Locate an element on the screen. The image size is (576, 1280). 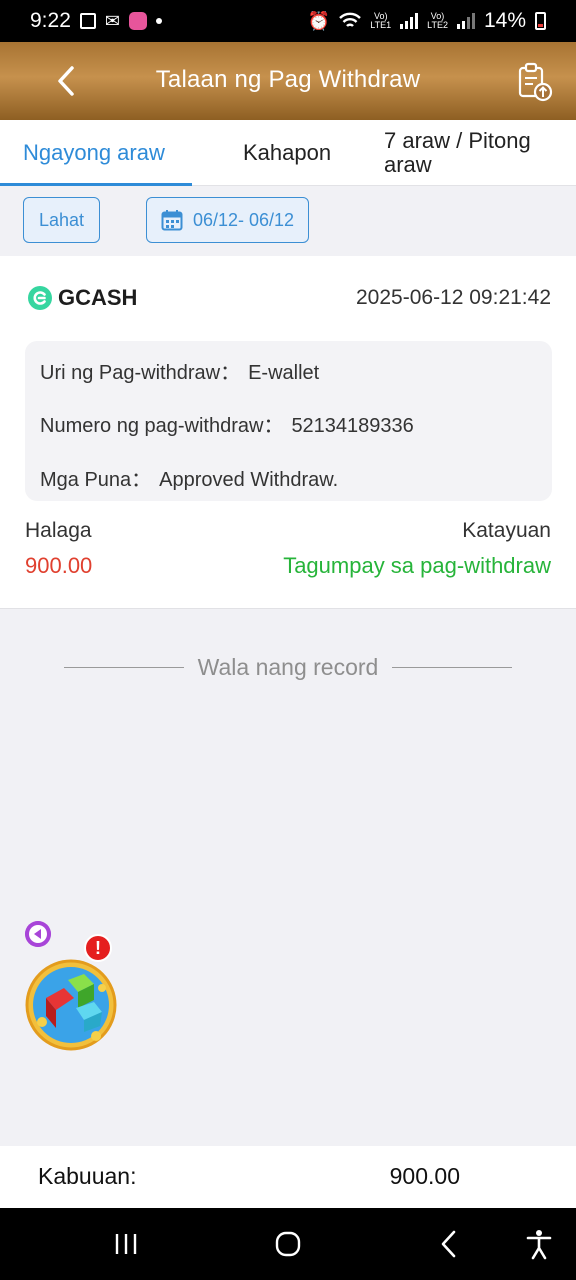
app-notification-icon is located at coordinates (137, 21).